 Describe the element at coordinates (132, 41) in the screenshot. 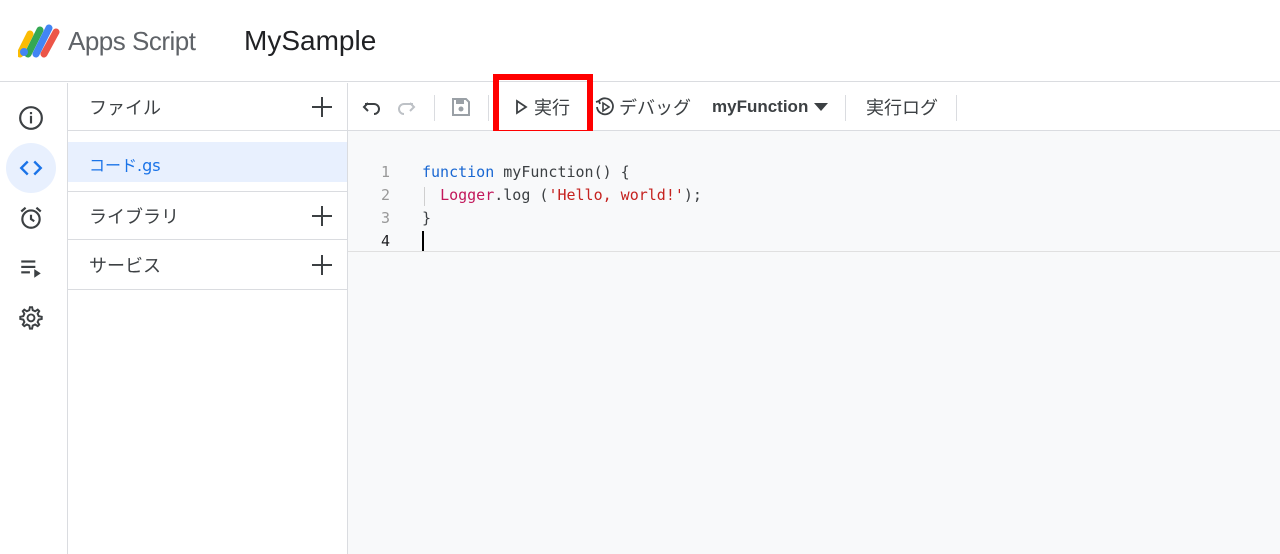

I see `app-name: Apps Script` at that location.